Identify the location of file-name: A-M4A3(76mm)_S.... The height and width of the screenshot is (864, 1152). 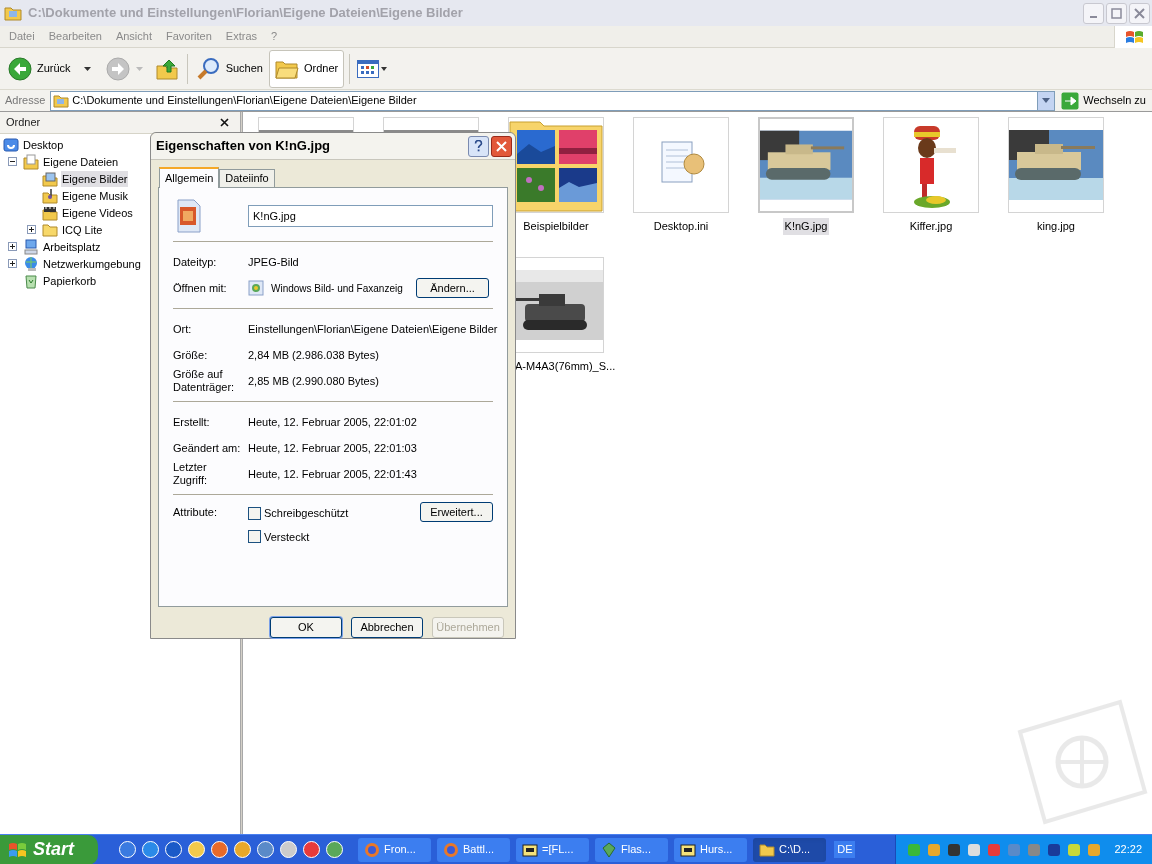
(565, 366).